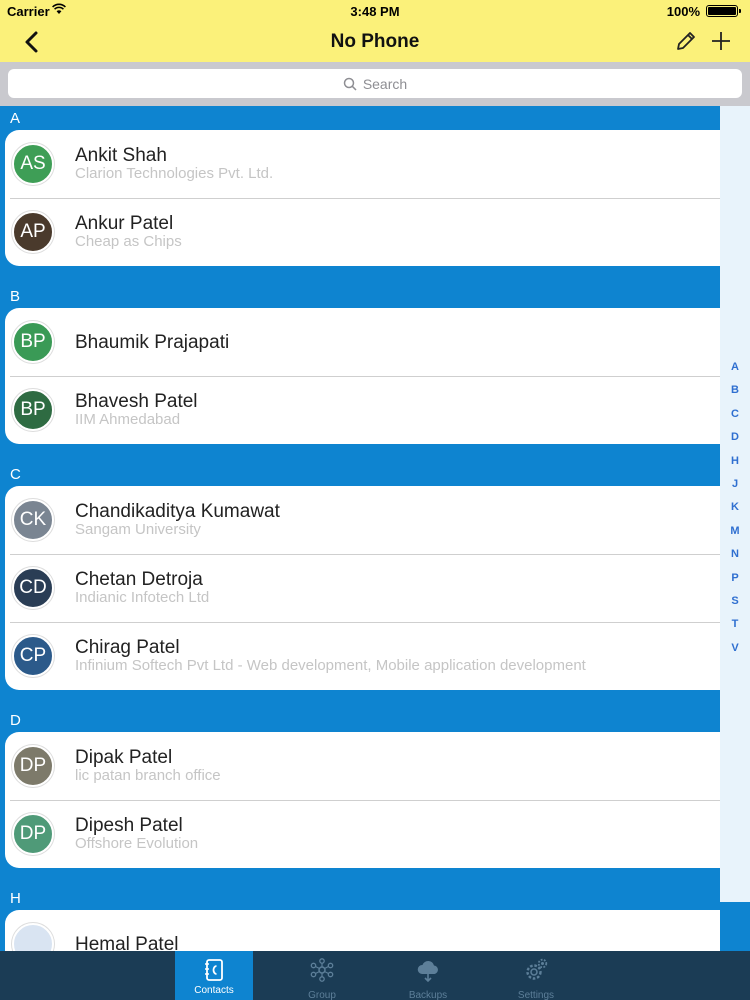 The image size is (750, 1000). Describe the element at coordinates (362, 766) in the screenshot. I see `contact-row: DP Dipak Patel lic patan branch office` at that location.